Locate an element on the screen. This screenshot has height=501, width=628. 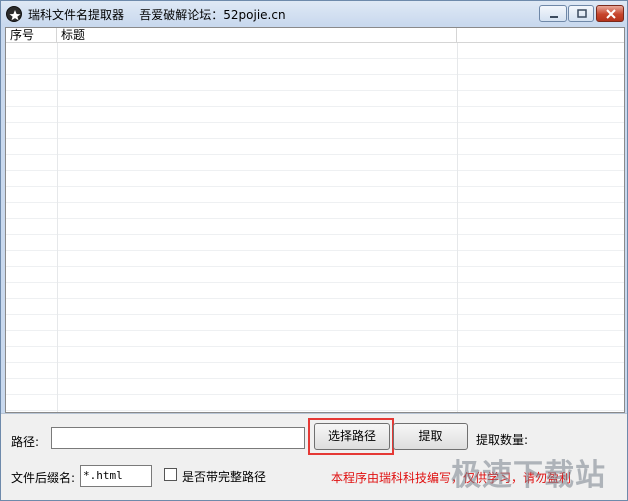
minimize-icon is located at coordinates (554, 17).